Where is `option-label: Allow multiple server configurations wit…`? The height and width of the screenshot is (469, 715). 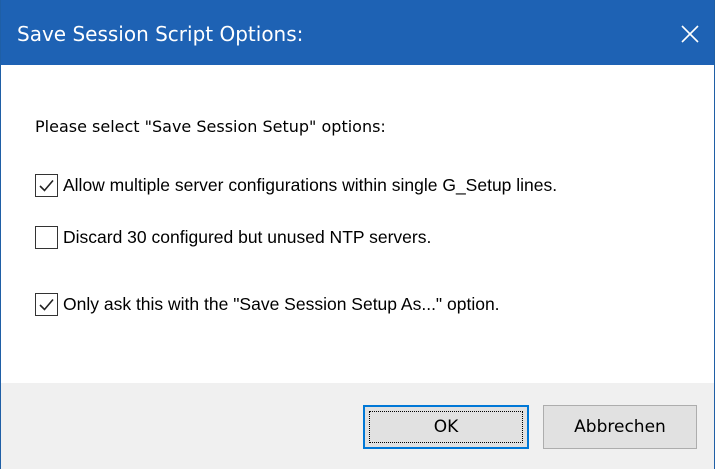 option-label: Allow multiple server configurations wit… is located at coordinates (310, 185).